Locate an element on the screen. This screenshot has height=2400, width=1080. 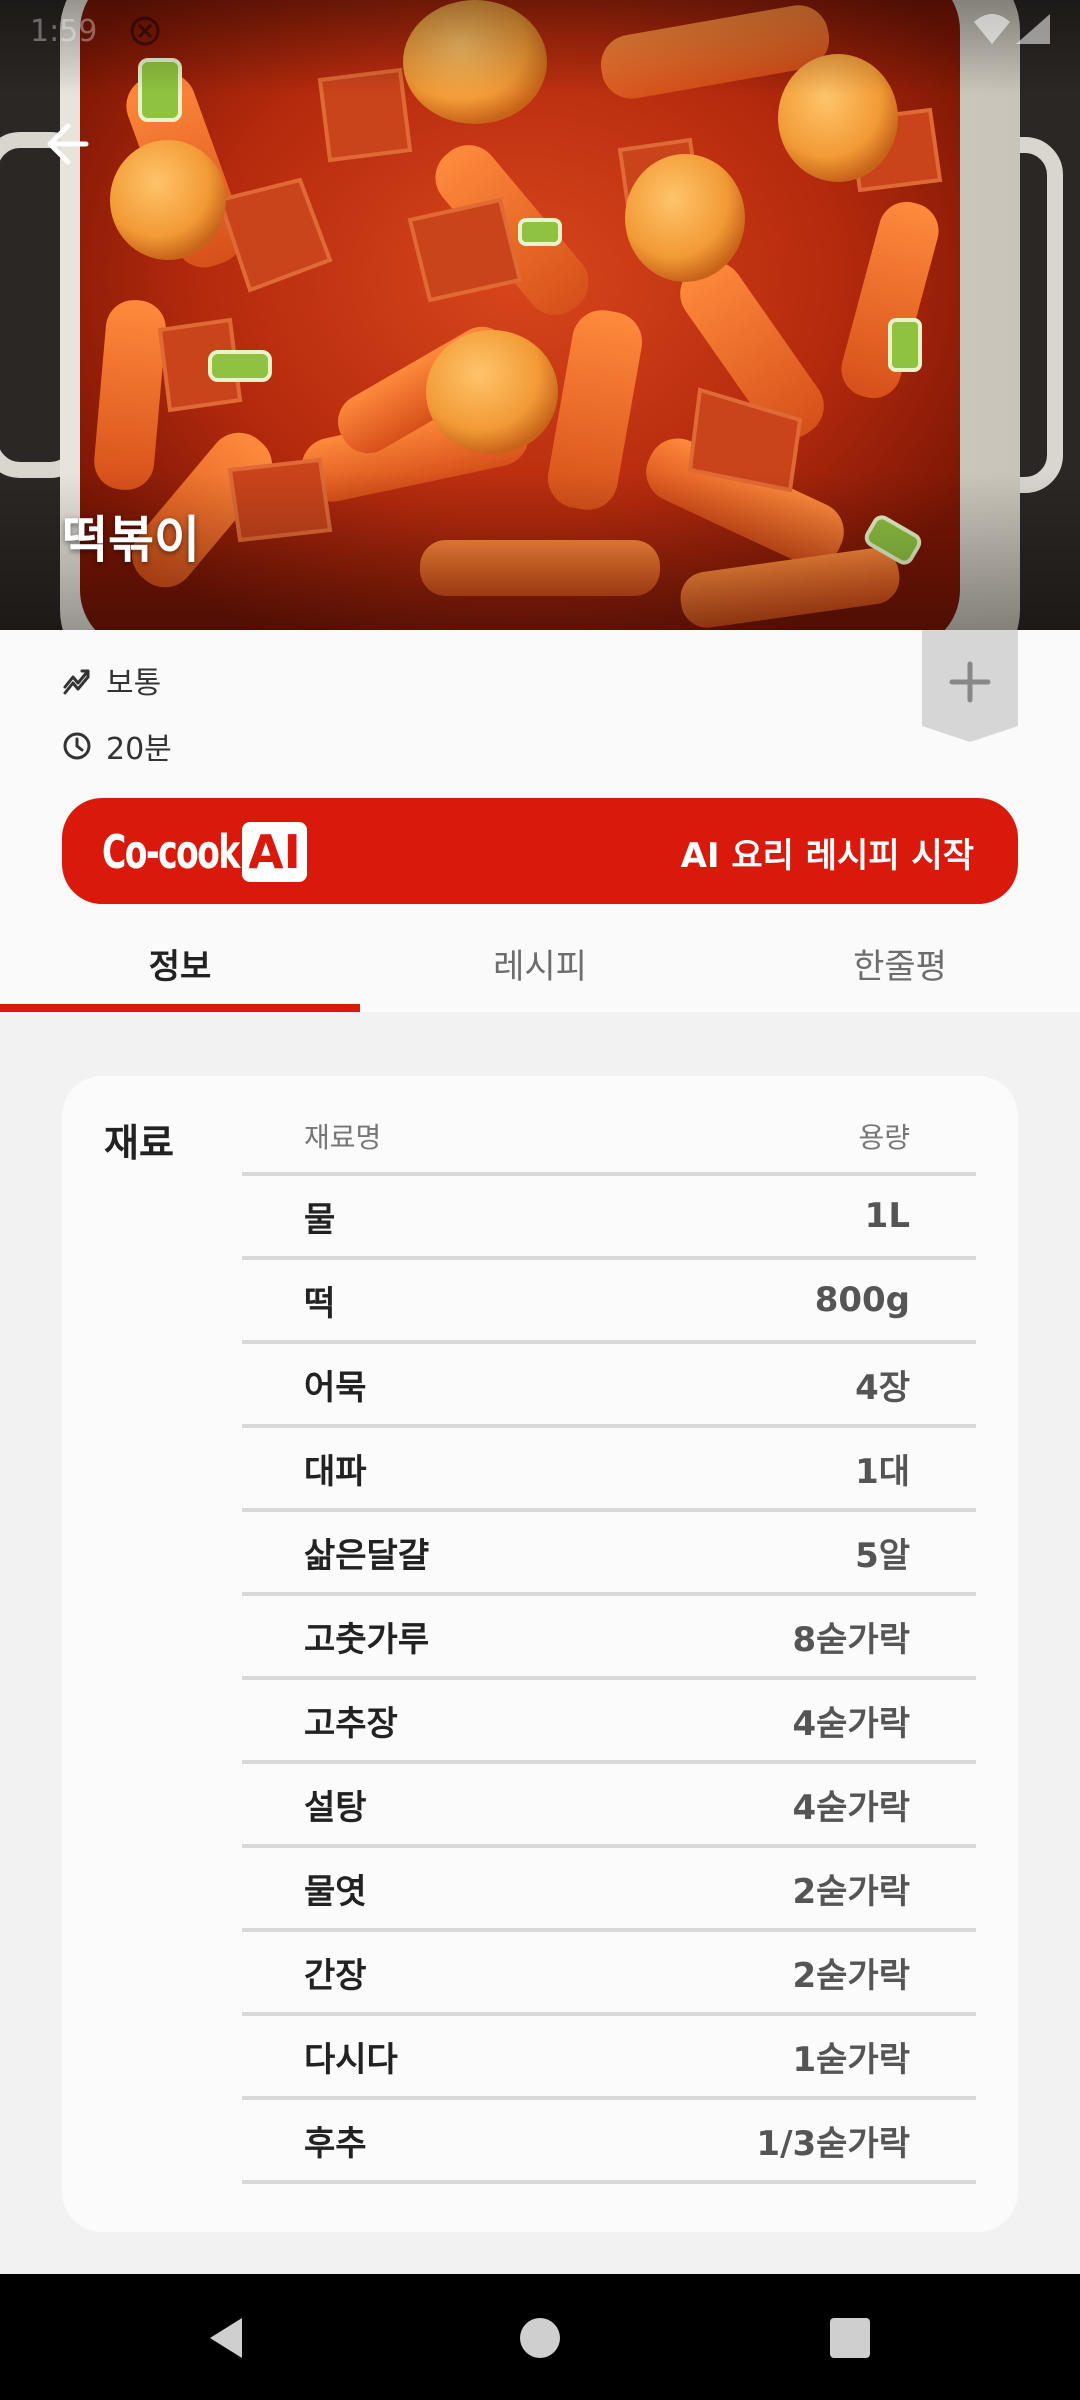
nav-home-icon is located at coordinates (540, 2338).